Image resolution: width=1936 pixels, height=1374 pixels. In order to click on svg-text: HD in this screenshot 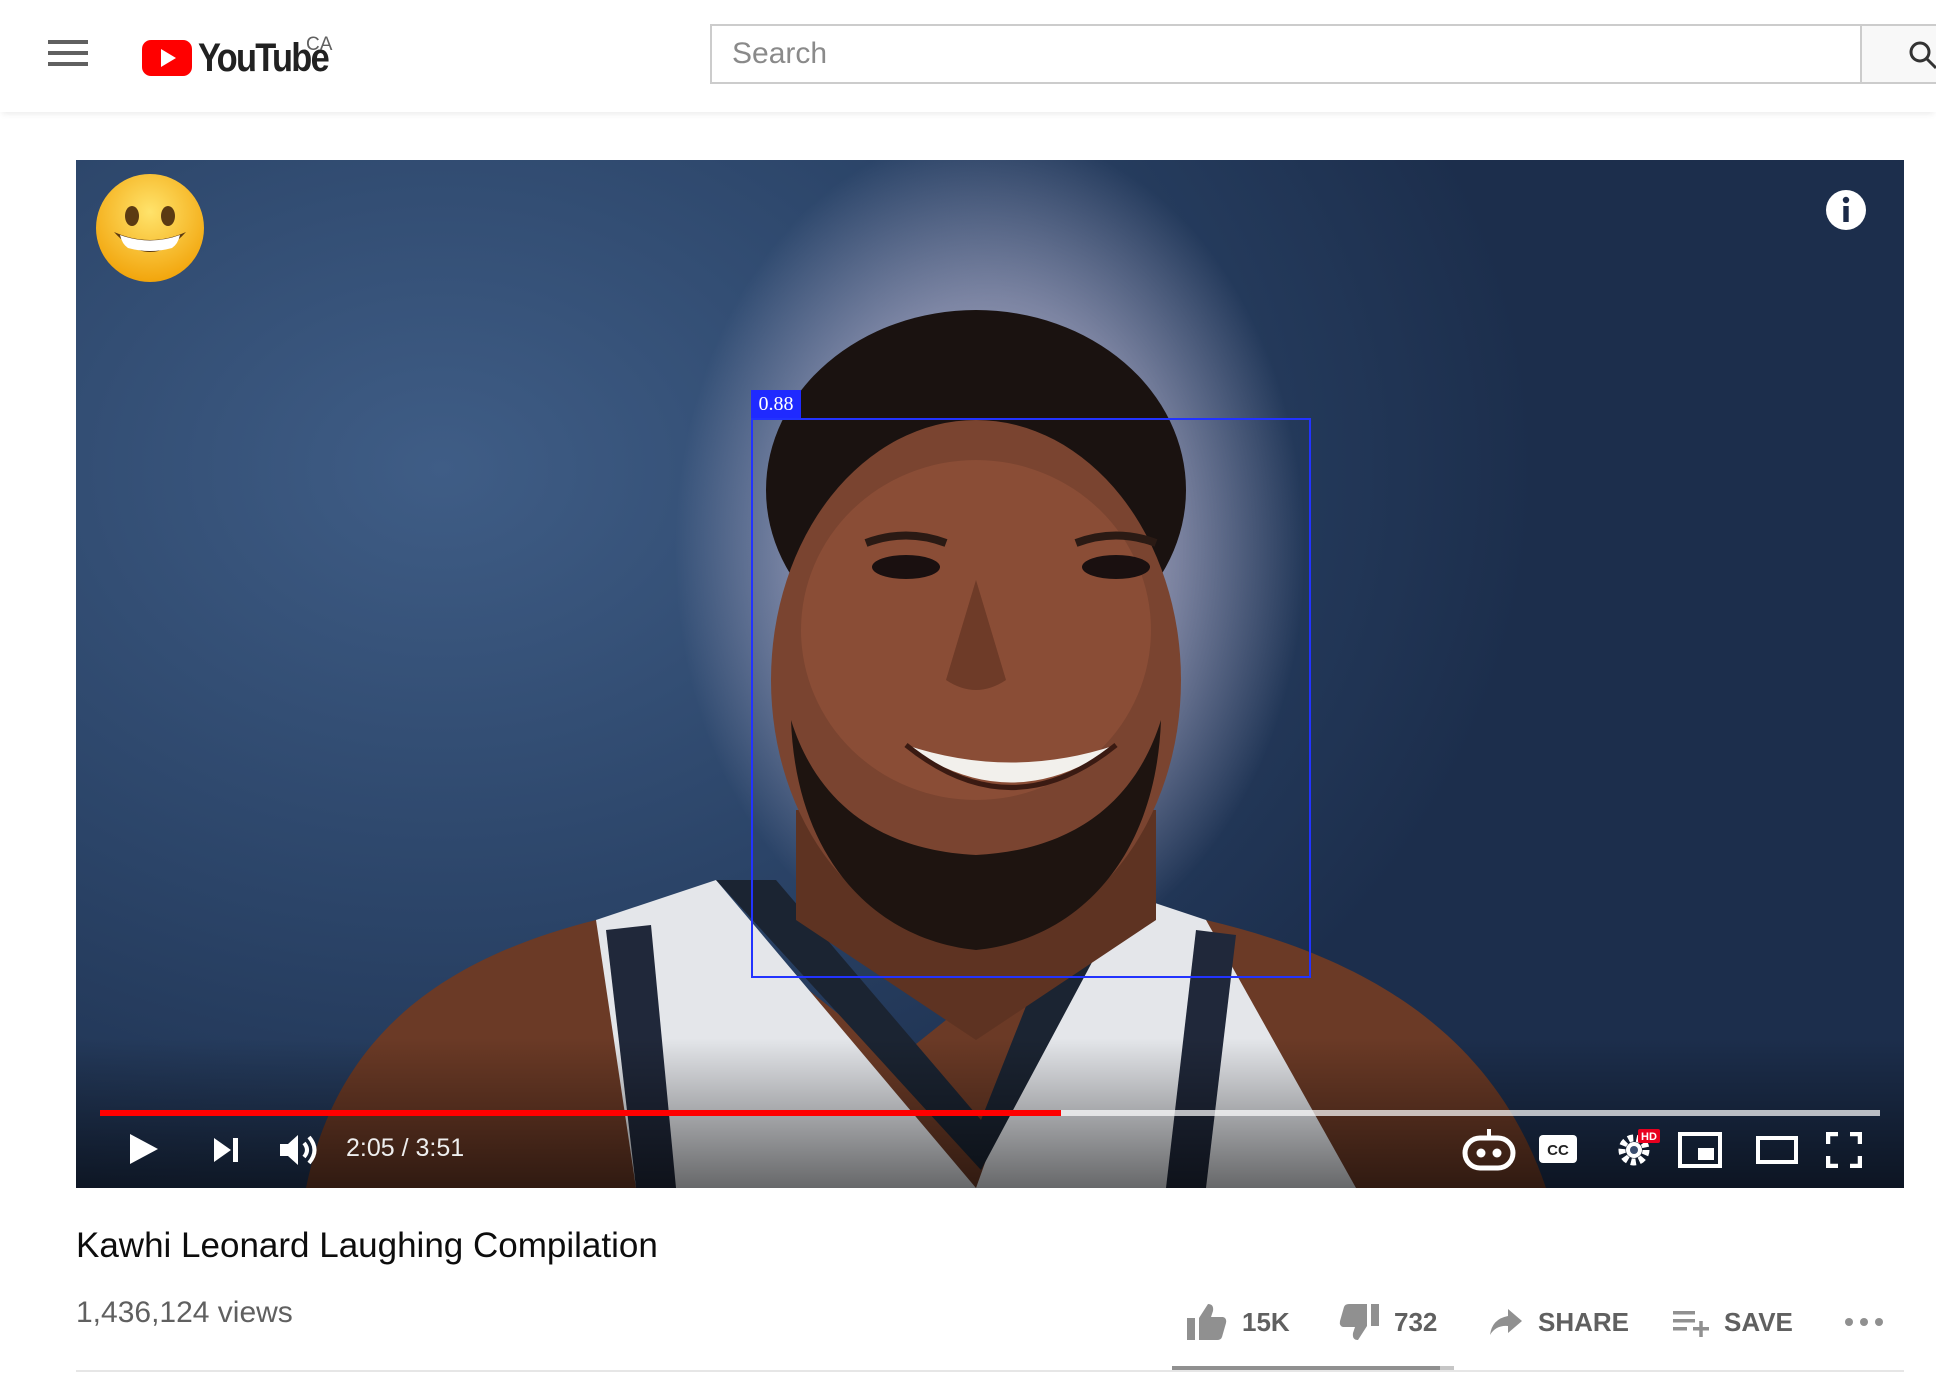, I will do `click(1649, 1137)`.